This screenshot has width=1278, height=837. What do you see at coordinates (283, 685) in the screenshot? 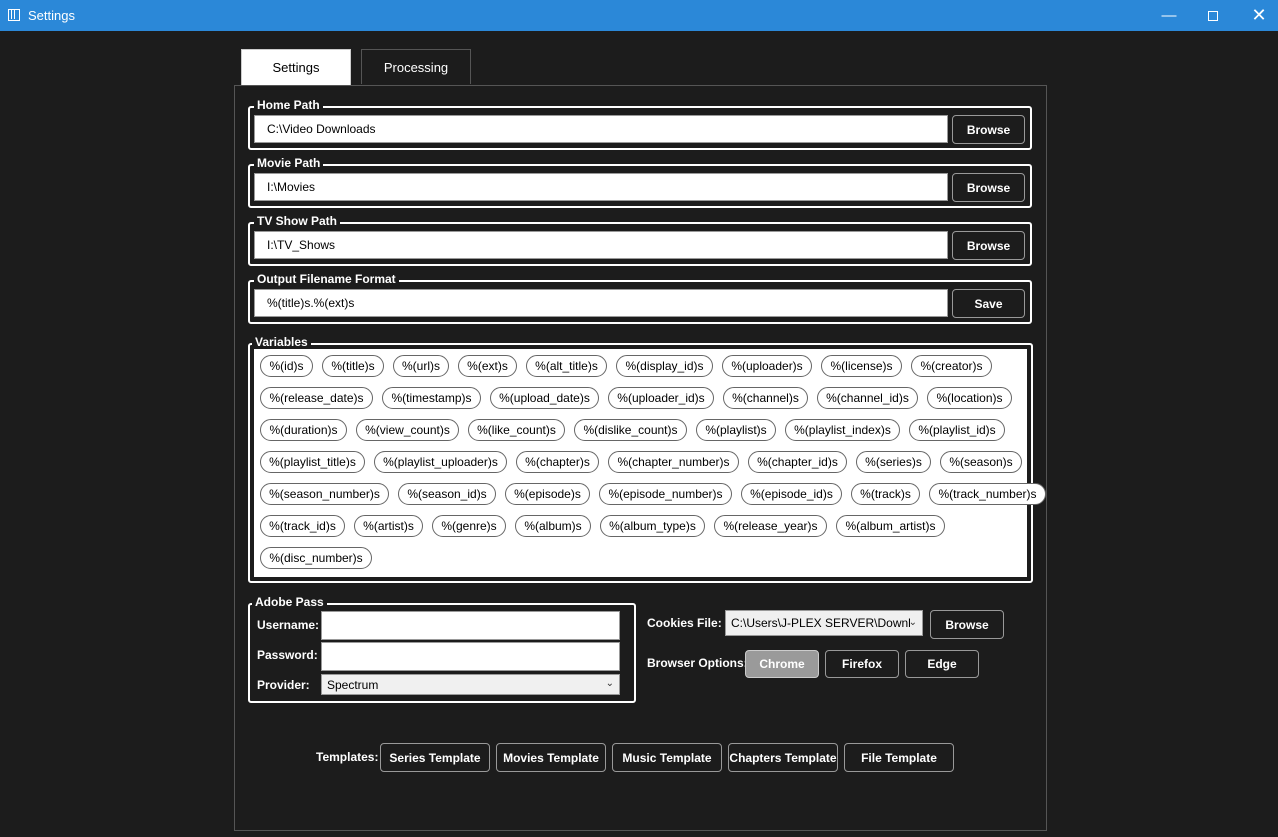
I see `provider-label: Provider:` at bounding box center [283, 685].